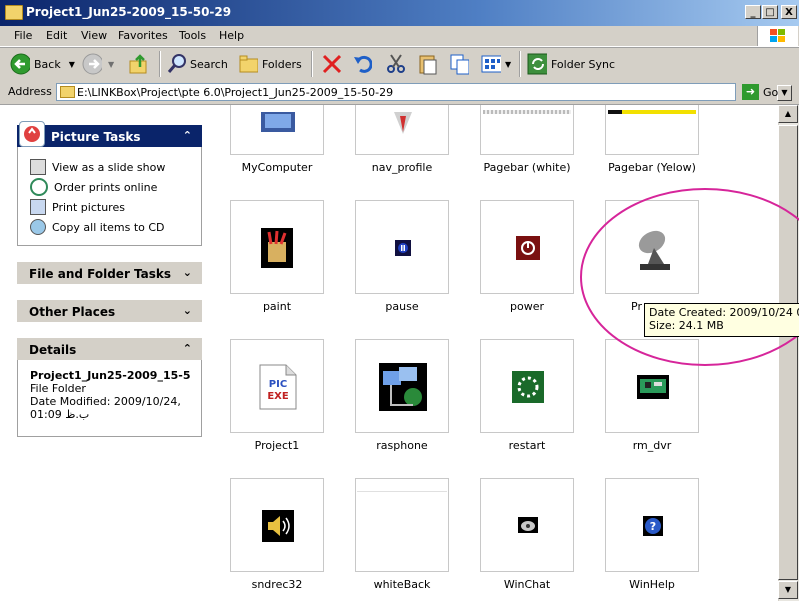 The width and height of the screenshot is (799, 601). Describe the element at coordinates (72, 312) in the screenshot. I see `other-places-title: Other Places` at that location.